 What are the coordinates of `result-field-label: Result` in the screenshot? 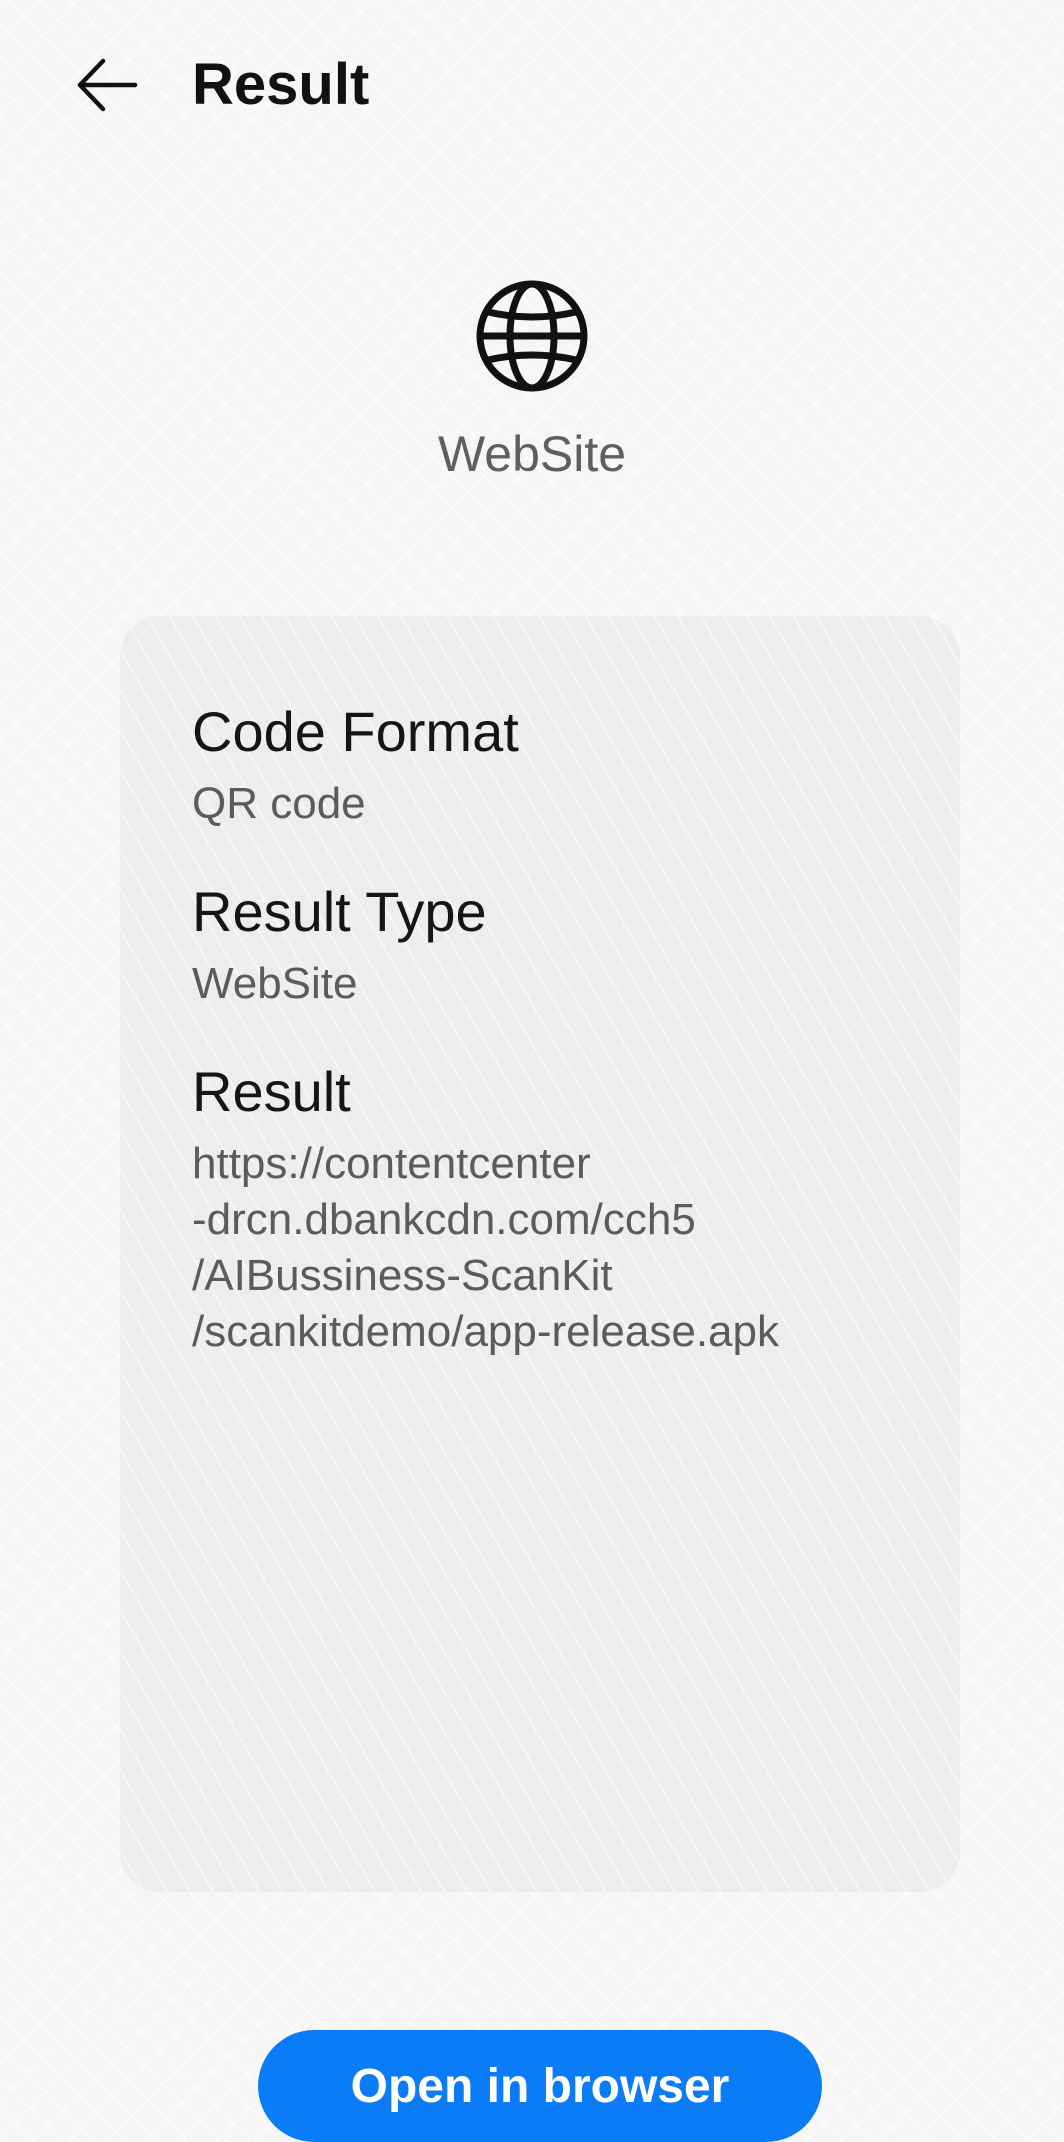 It's located at (271, 1091).